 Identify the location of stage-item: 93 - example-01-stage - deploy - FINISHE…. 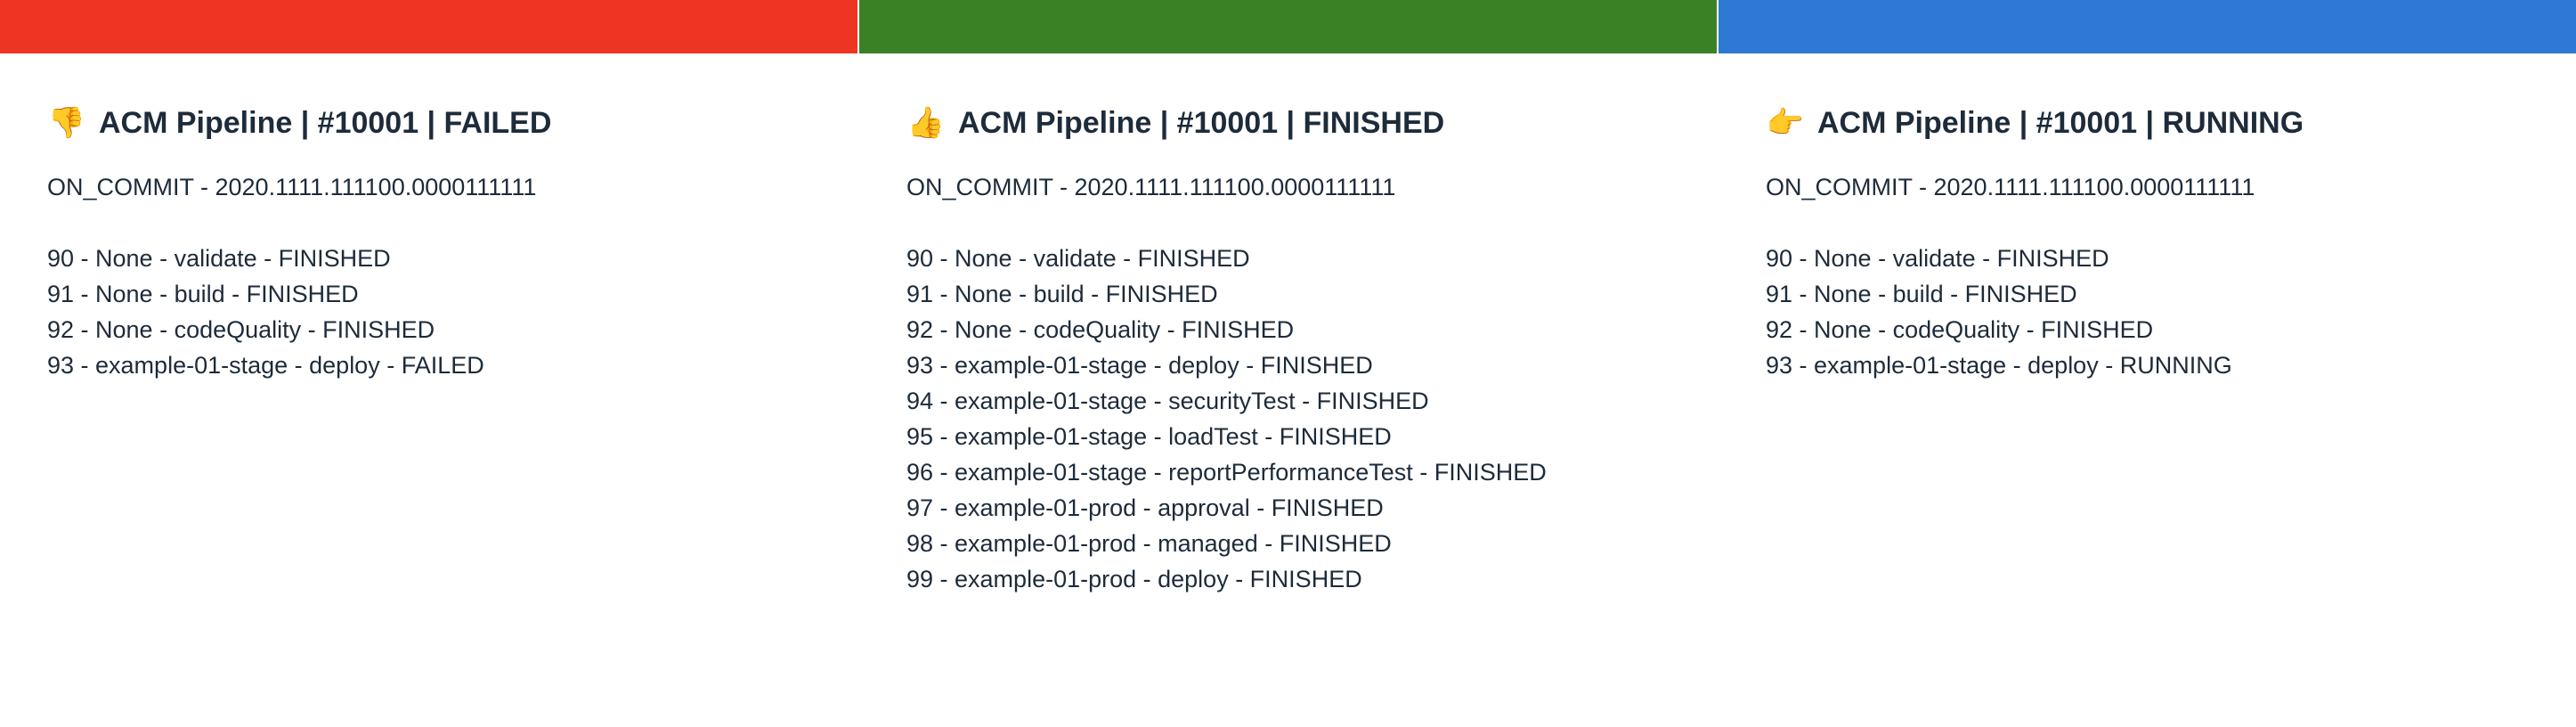
(1139, 365).